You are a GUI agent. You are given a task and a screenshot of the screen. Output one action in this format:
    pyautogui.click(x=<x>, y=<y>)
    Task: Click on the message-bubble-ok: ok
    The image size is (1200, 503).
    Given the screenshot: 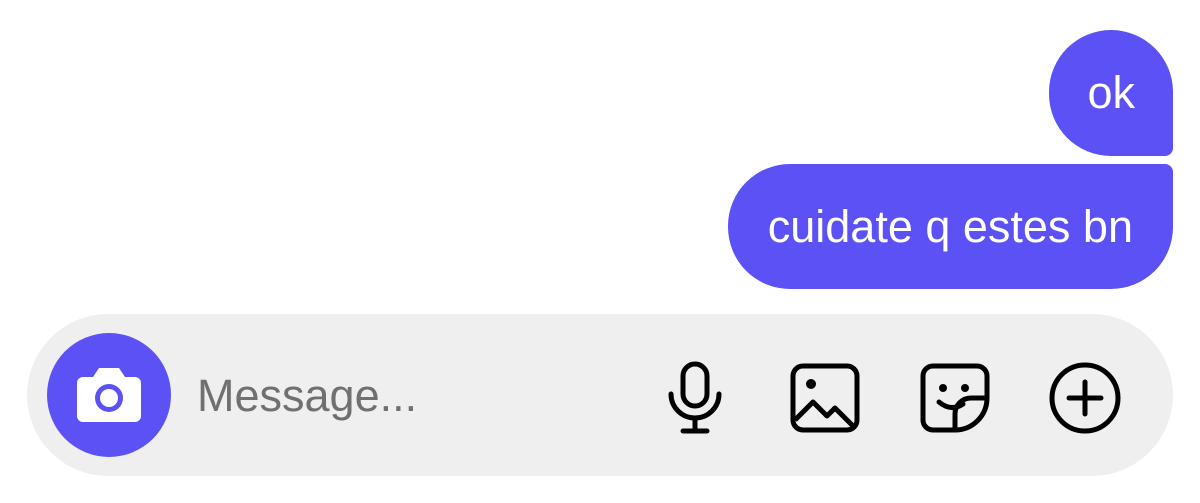 What is the action you would take?
    pyautogui.click(x=1111, y=93)
    